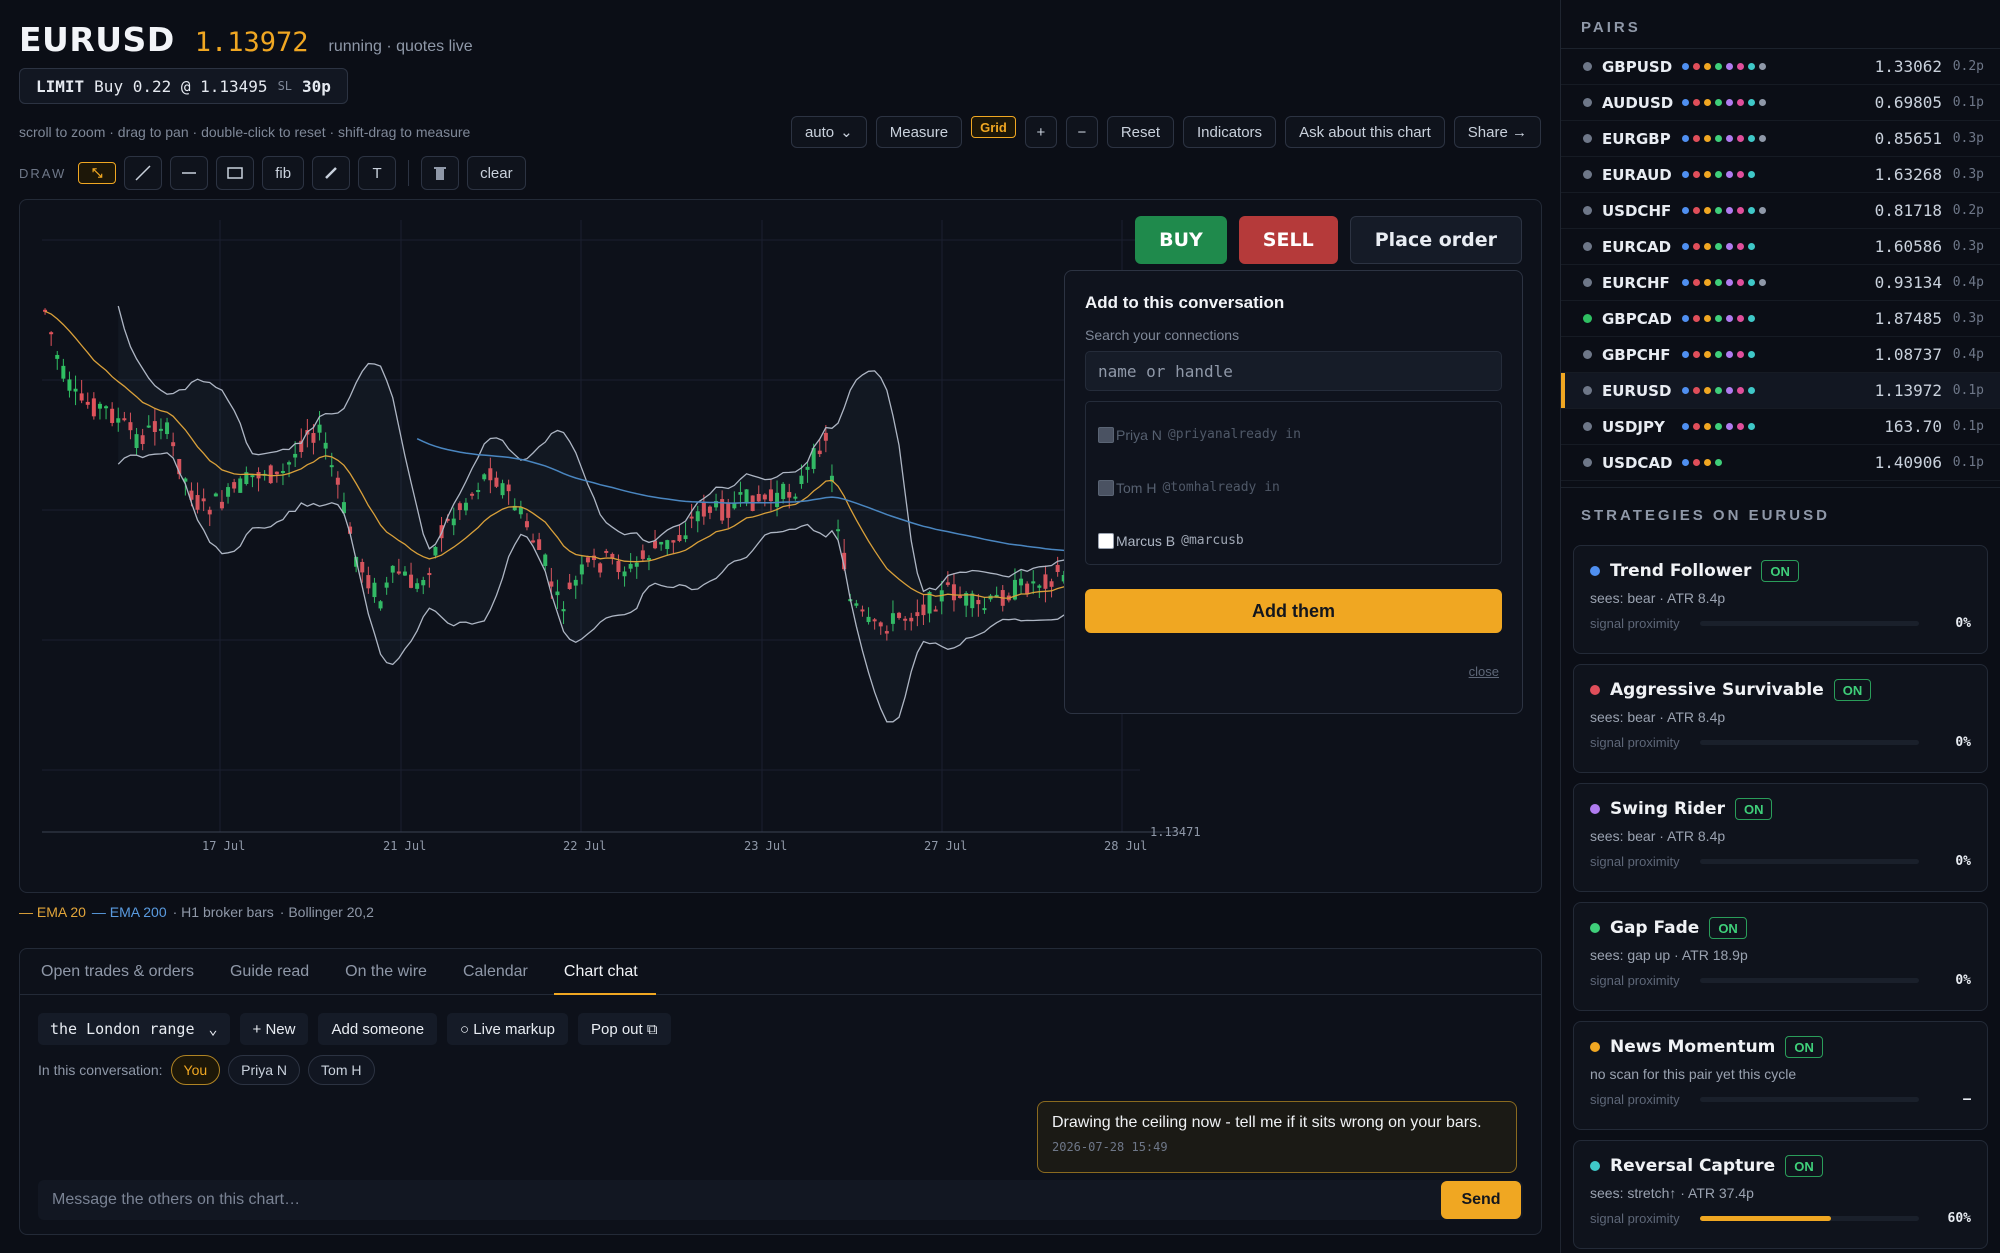 The height and width of the screenshot is (1253, 2000). I want to click on add-someone-button: Add someone, so click(378, 1029).